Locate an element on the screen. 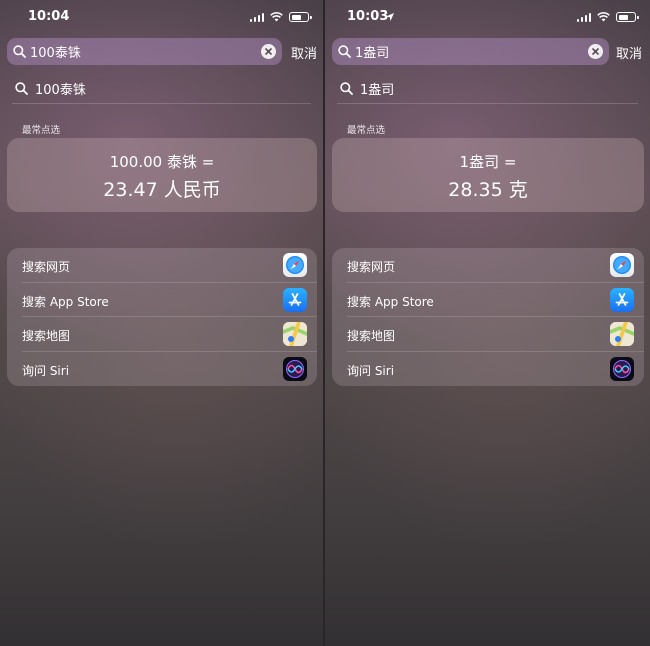  search-query: 100泰铢 is located at coordinates (55, 53).